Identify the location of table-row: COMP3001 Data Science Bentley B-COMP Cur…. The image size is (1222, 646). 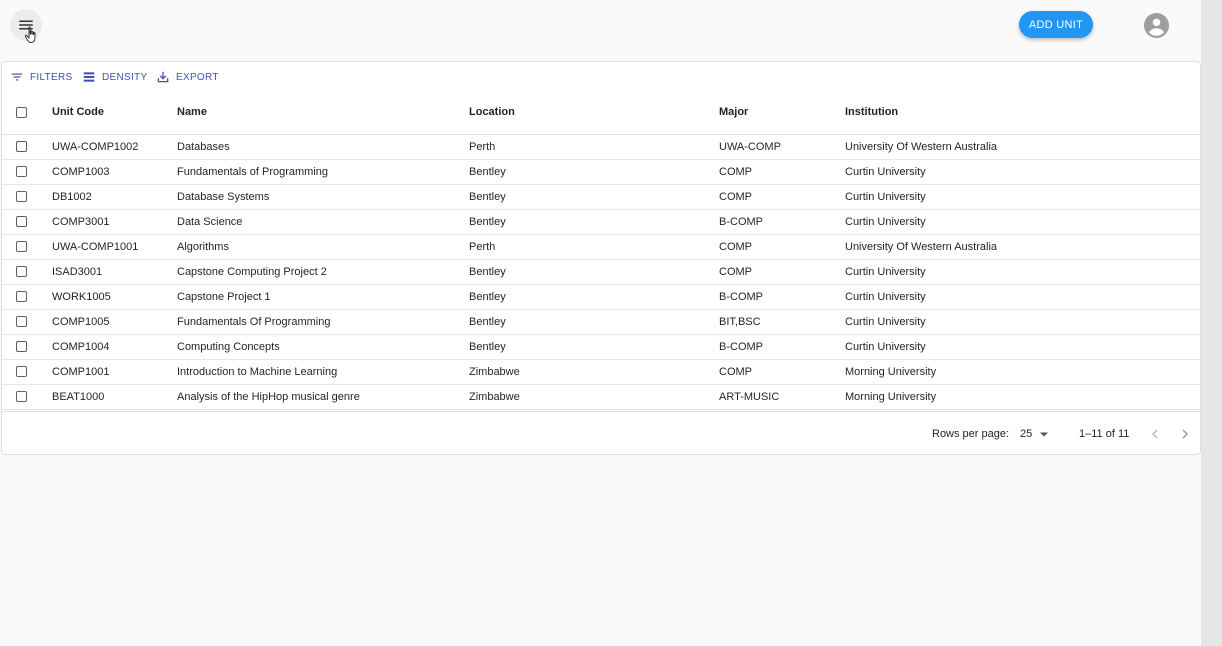
(601, 222).